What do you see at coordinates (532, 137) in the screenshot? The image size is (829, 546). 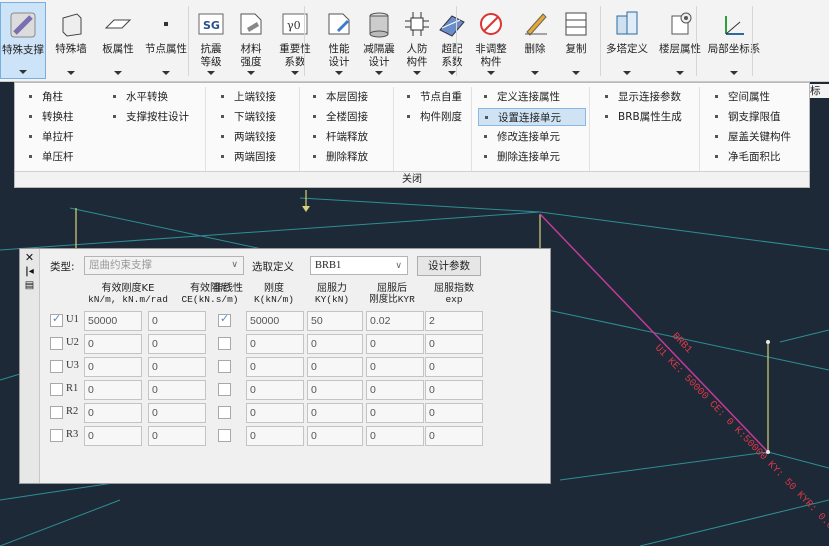 I see `panel-menu-item: 修改连接单元` at bounding box center [532, 137].